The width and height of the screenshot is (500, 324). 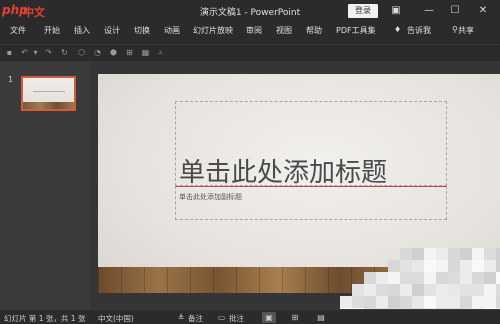 I want to click on comments-icon: ▭, so click(x=221, y=317).